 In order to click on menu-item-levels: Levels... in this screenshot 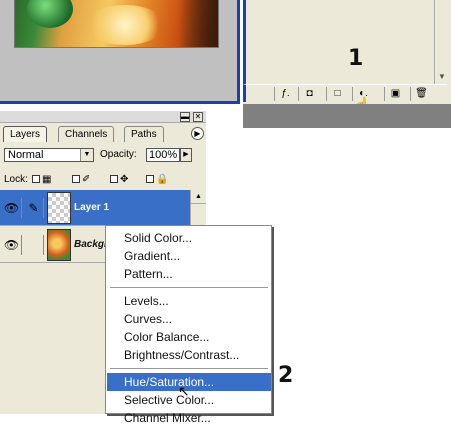, I will do `click(189, 301)`.